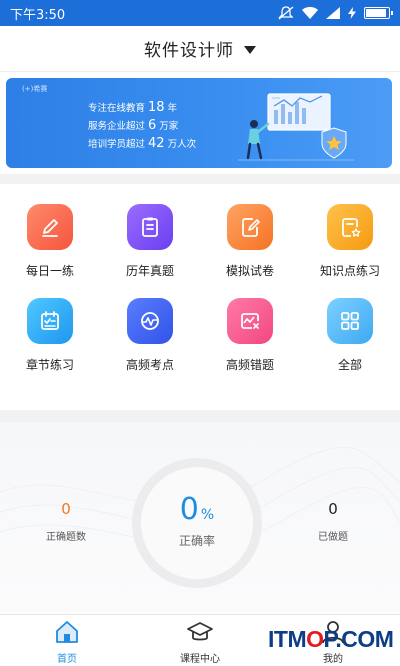 Image resolution: width=400 pixels, height=666 pixels. What do you see at coordinates (352, 13) in the screenshot?
I see `charging-icon` at bounding box center [352, 13].